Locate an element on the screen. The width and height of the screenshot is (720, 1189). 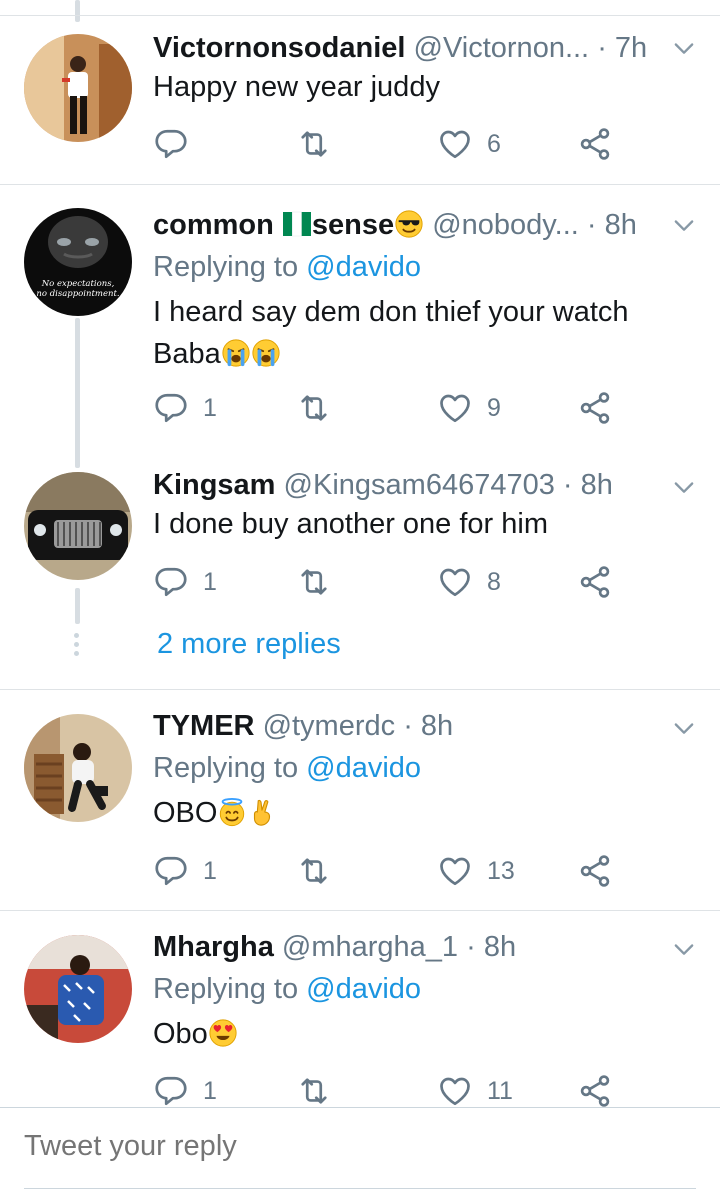
crying-emoji-icon is located at coordinates (266, 353).